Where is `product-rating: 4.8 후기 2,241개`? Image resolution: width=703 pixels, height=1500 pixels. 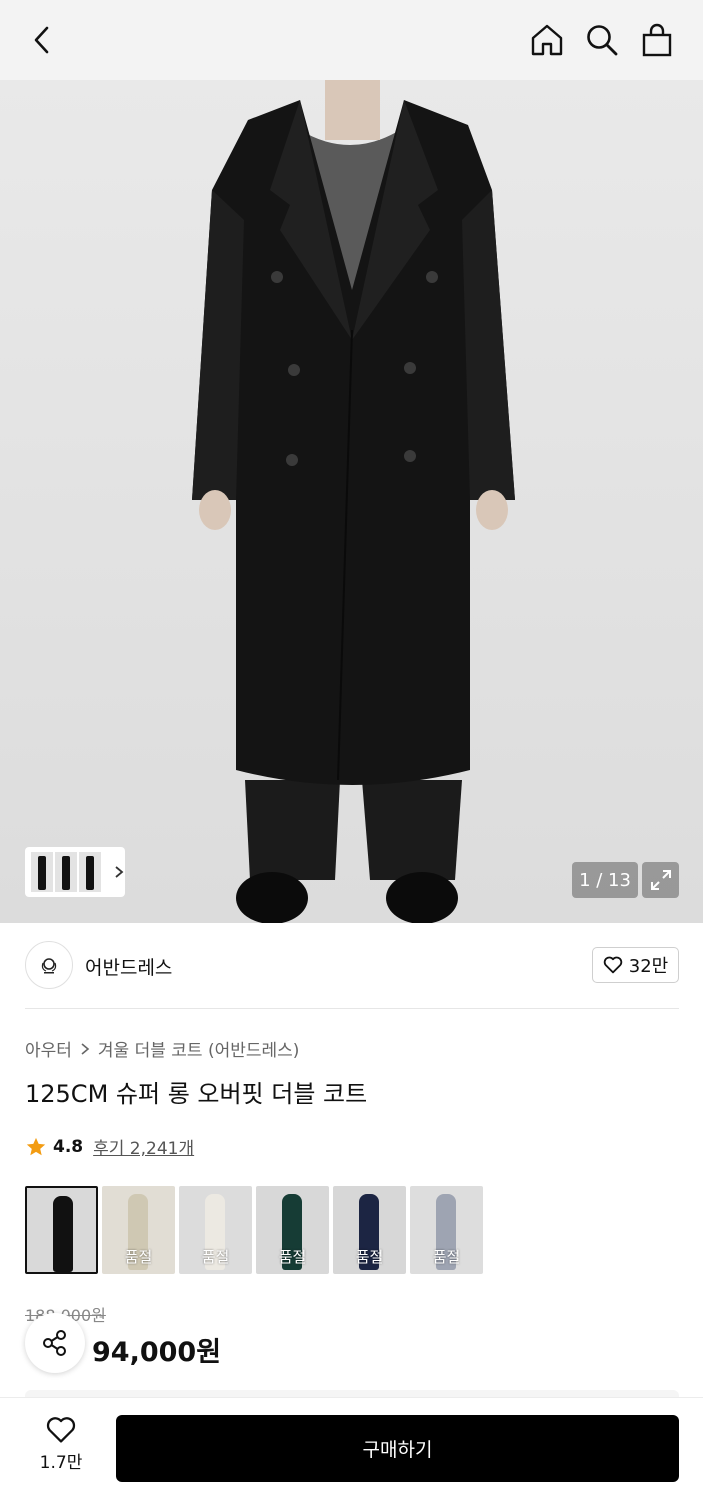
product-rating: 4.8 후기 2,241개 is located at coordinates (109, 1146).